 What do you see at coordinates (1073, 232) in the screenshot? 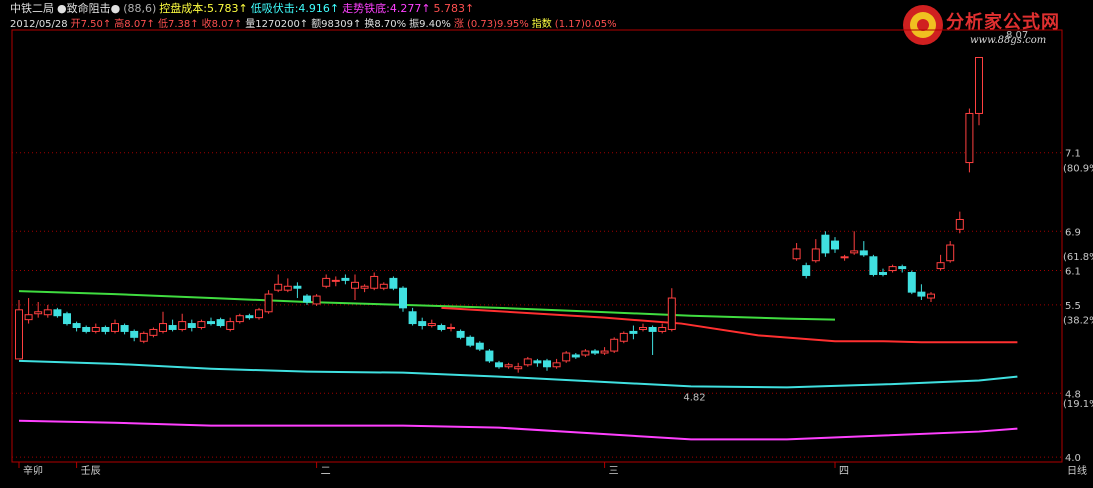
I see `y-tick-label: 6.9` at bounding box center [1073, 232].